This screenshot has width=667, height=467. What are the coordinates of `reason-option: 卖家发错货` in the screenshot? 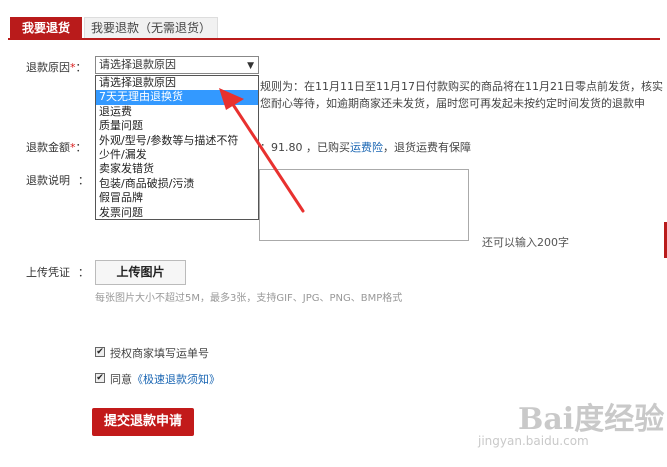 It's located at (177, 169).